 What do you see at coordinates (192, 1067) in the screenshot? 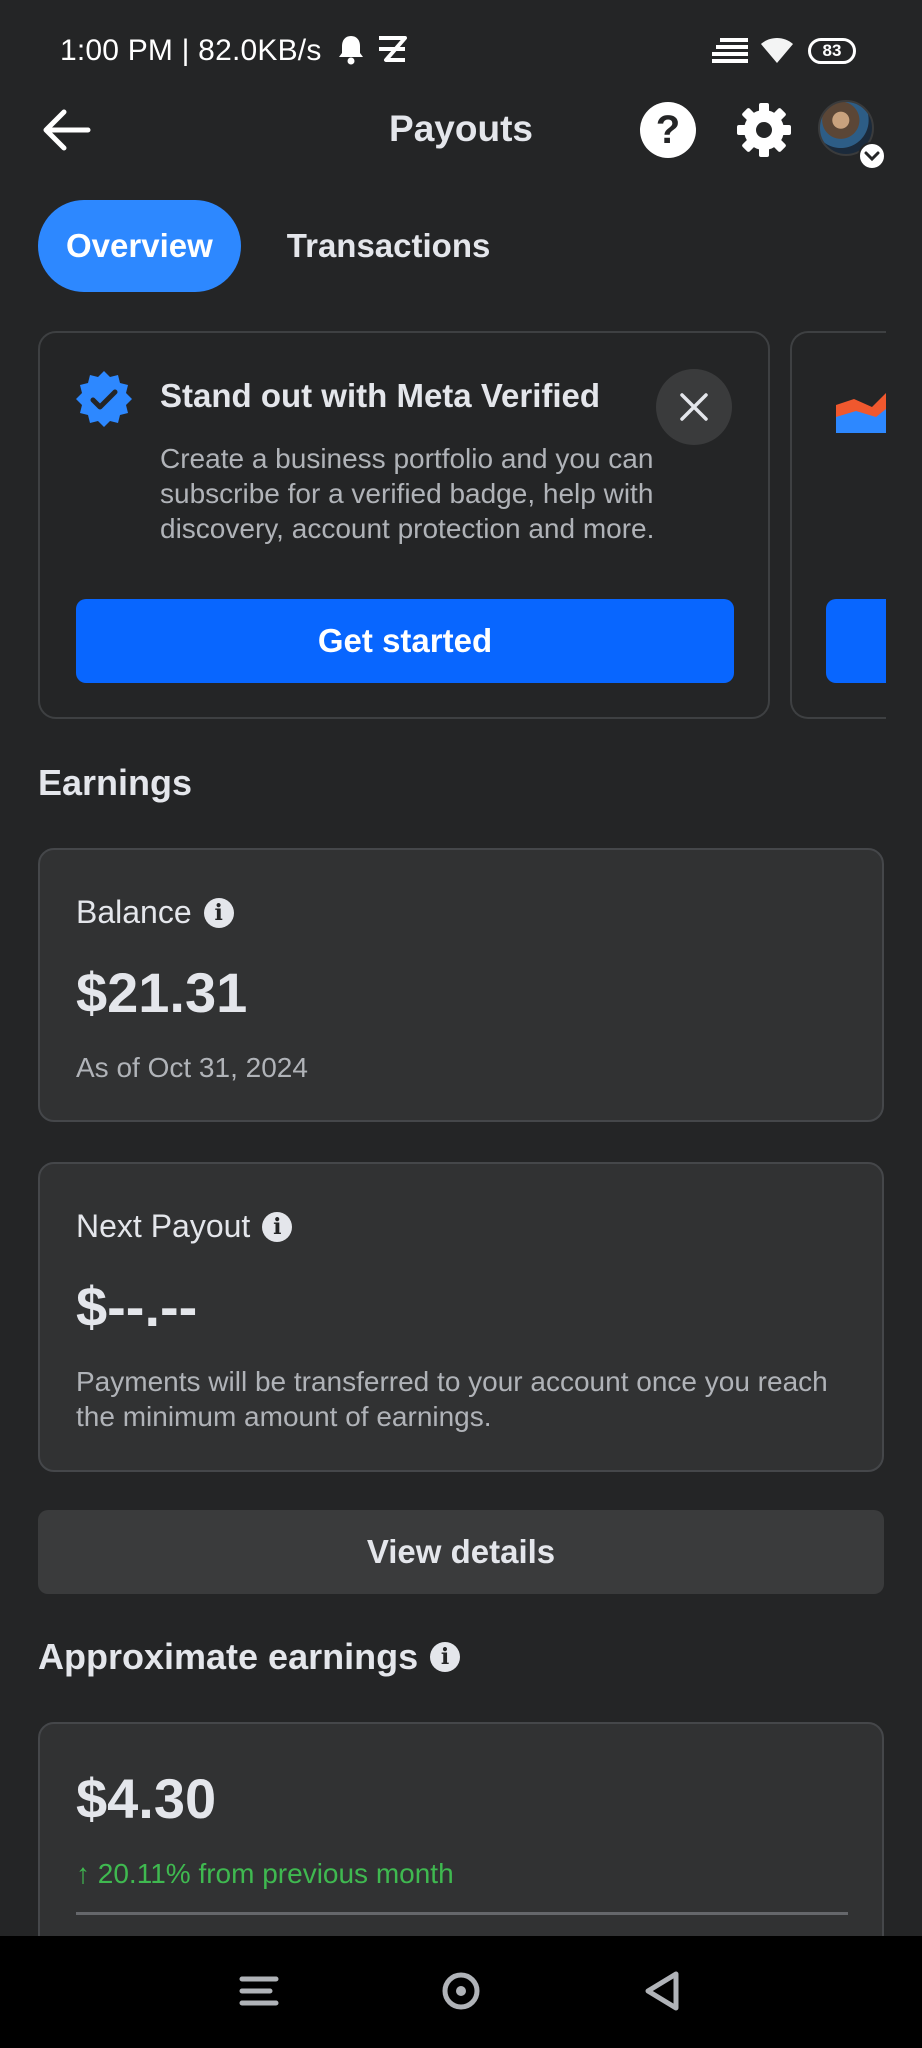
I see `balance-date: As of Oct 31, 2024` at bounding box center [192, 1067].